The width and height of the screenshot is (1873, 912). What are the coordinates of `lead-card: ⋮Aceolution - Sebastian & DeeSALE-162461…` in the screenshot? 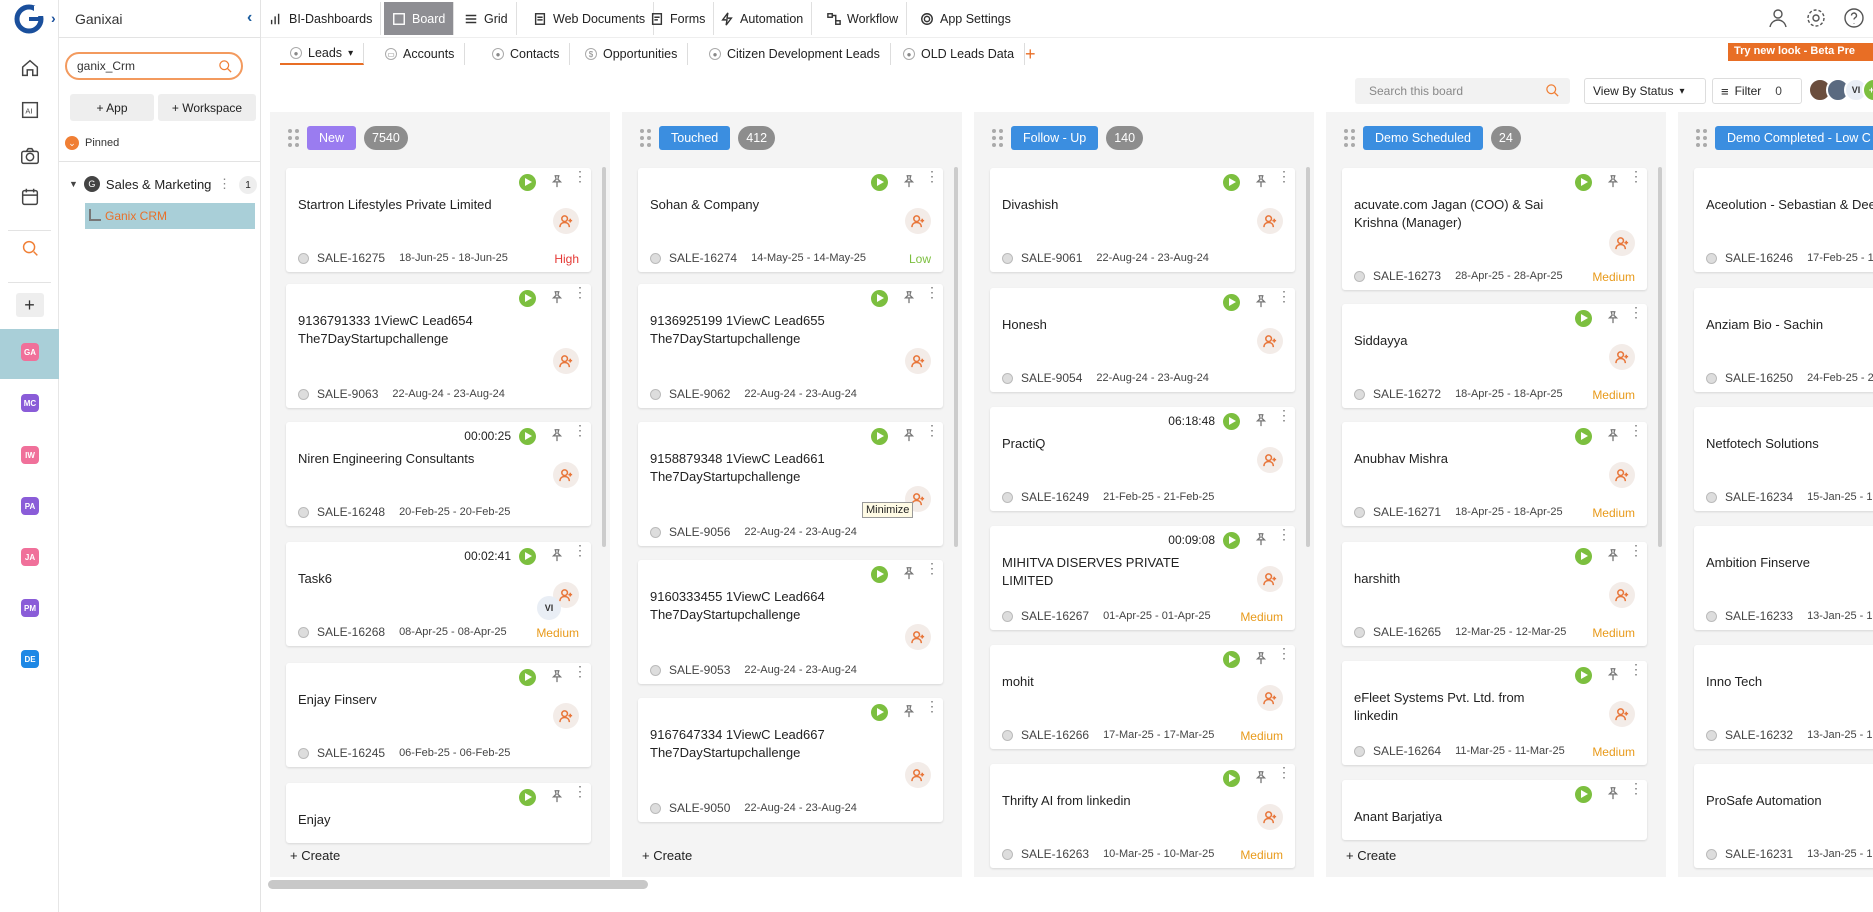 It's located at (1783, 220).